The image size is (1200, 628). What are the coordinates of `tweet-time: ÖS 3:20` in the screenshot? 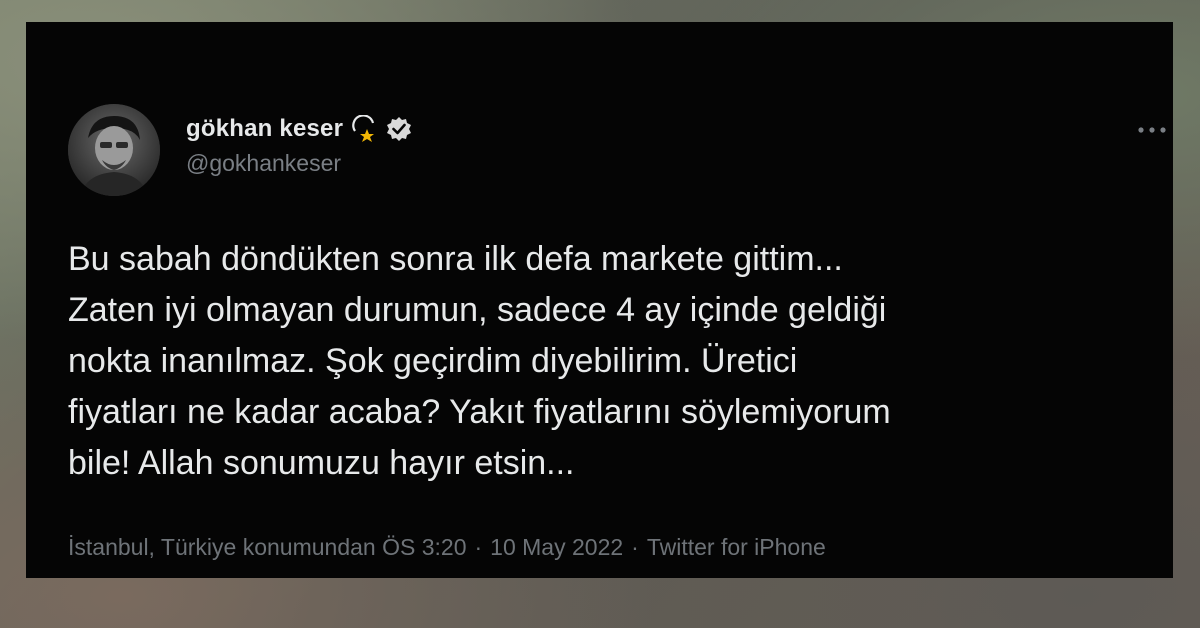 It's located at (424, 547).